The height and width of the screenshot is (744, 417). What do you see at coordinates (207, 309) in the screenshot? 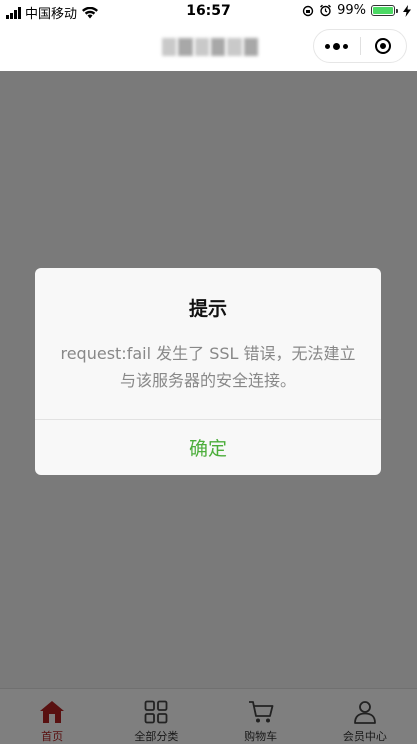
I see `dialog-title: 提示` at bounding box center [207, 309].